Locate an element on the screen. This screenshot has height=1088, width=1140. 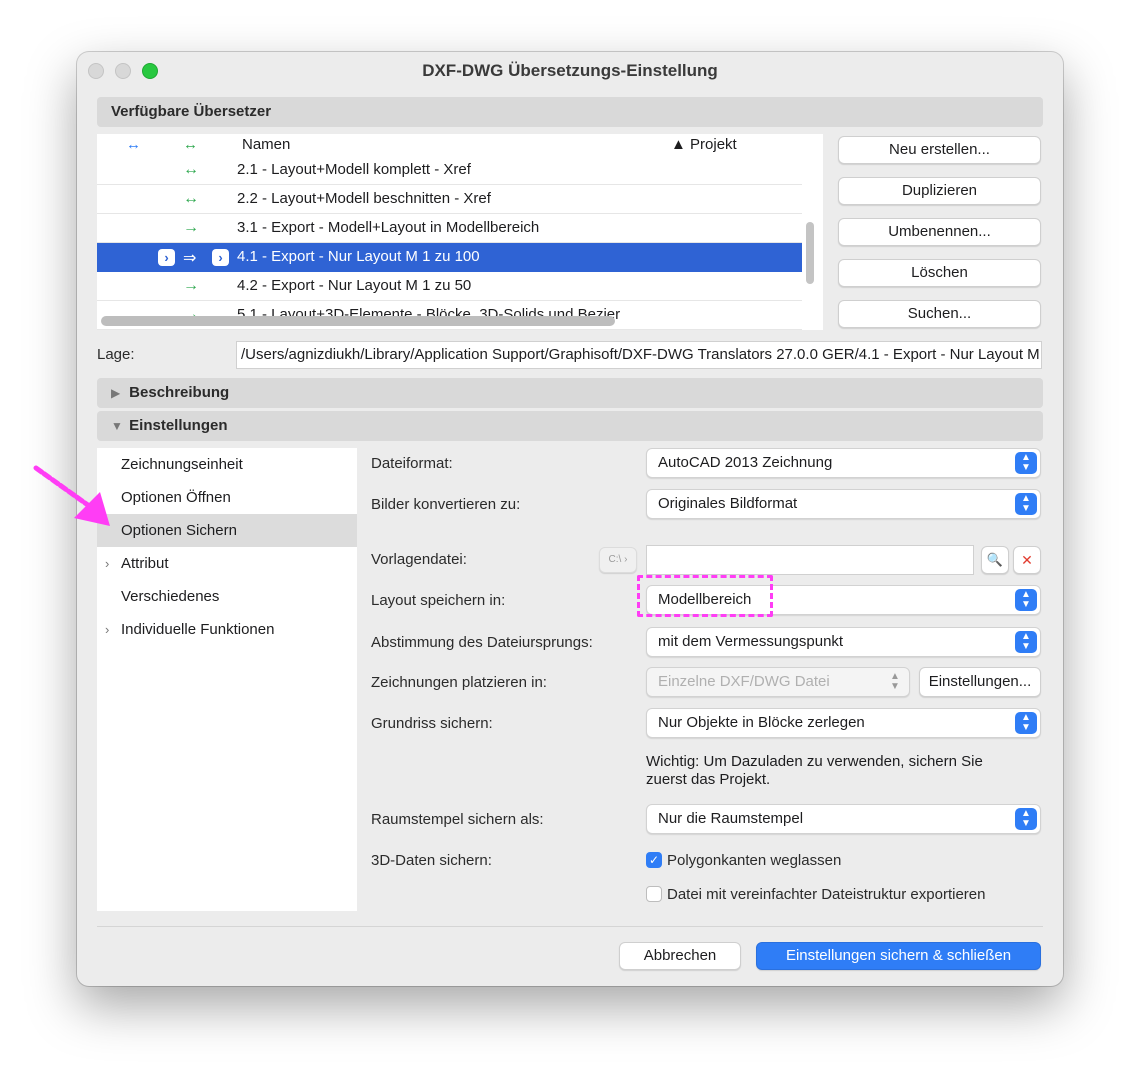
checkmark-icon: ✓ is located at coordinates (654, 860).